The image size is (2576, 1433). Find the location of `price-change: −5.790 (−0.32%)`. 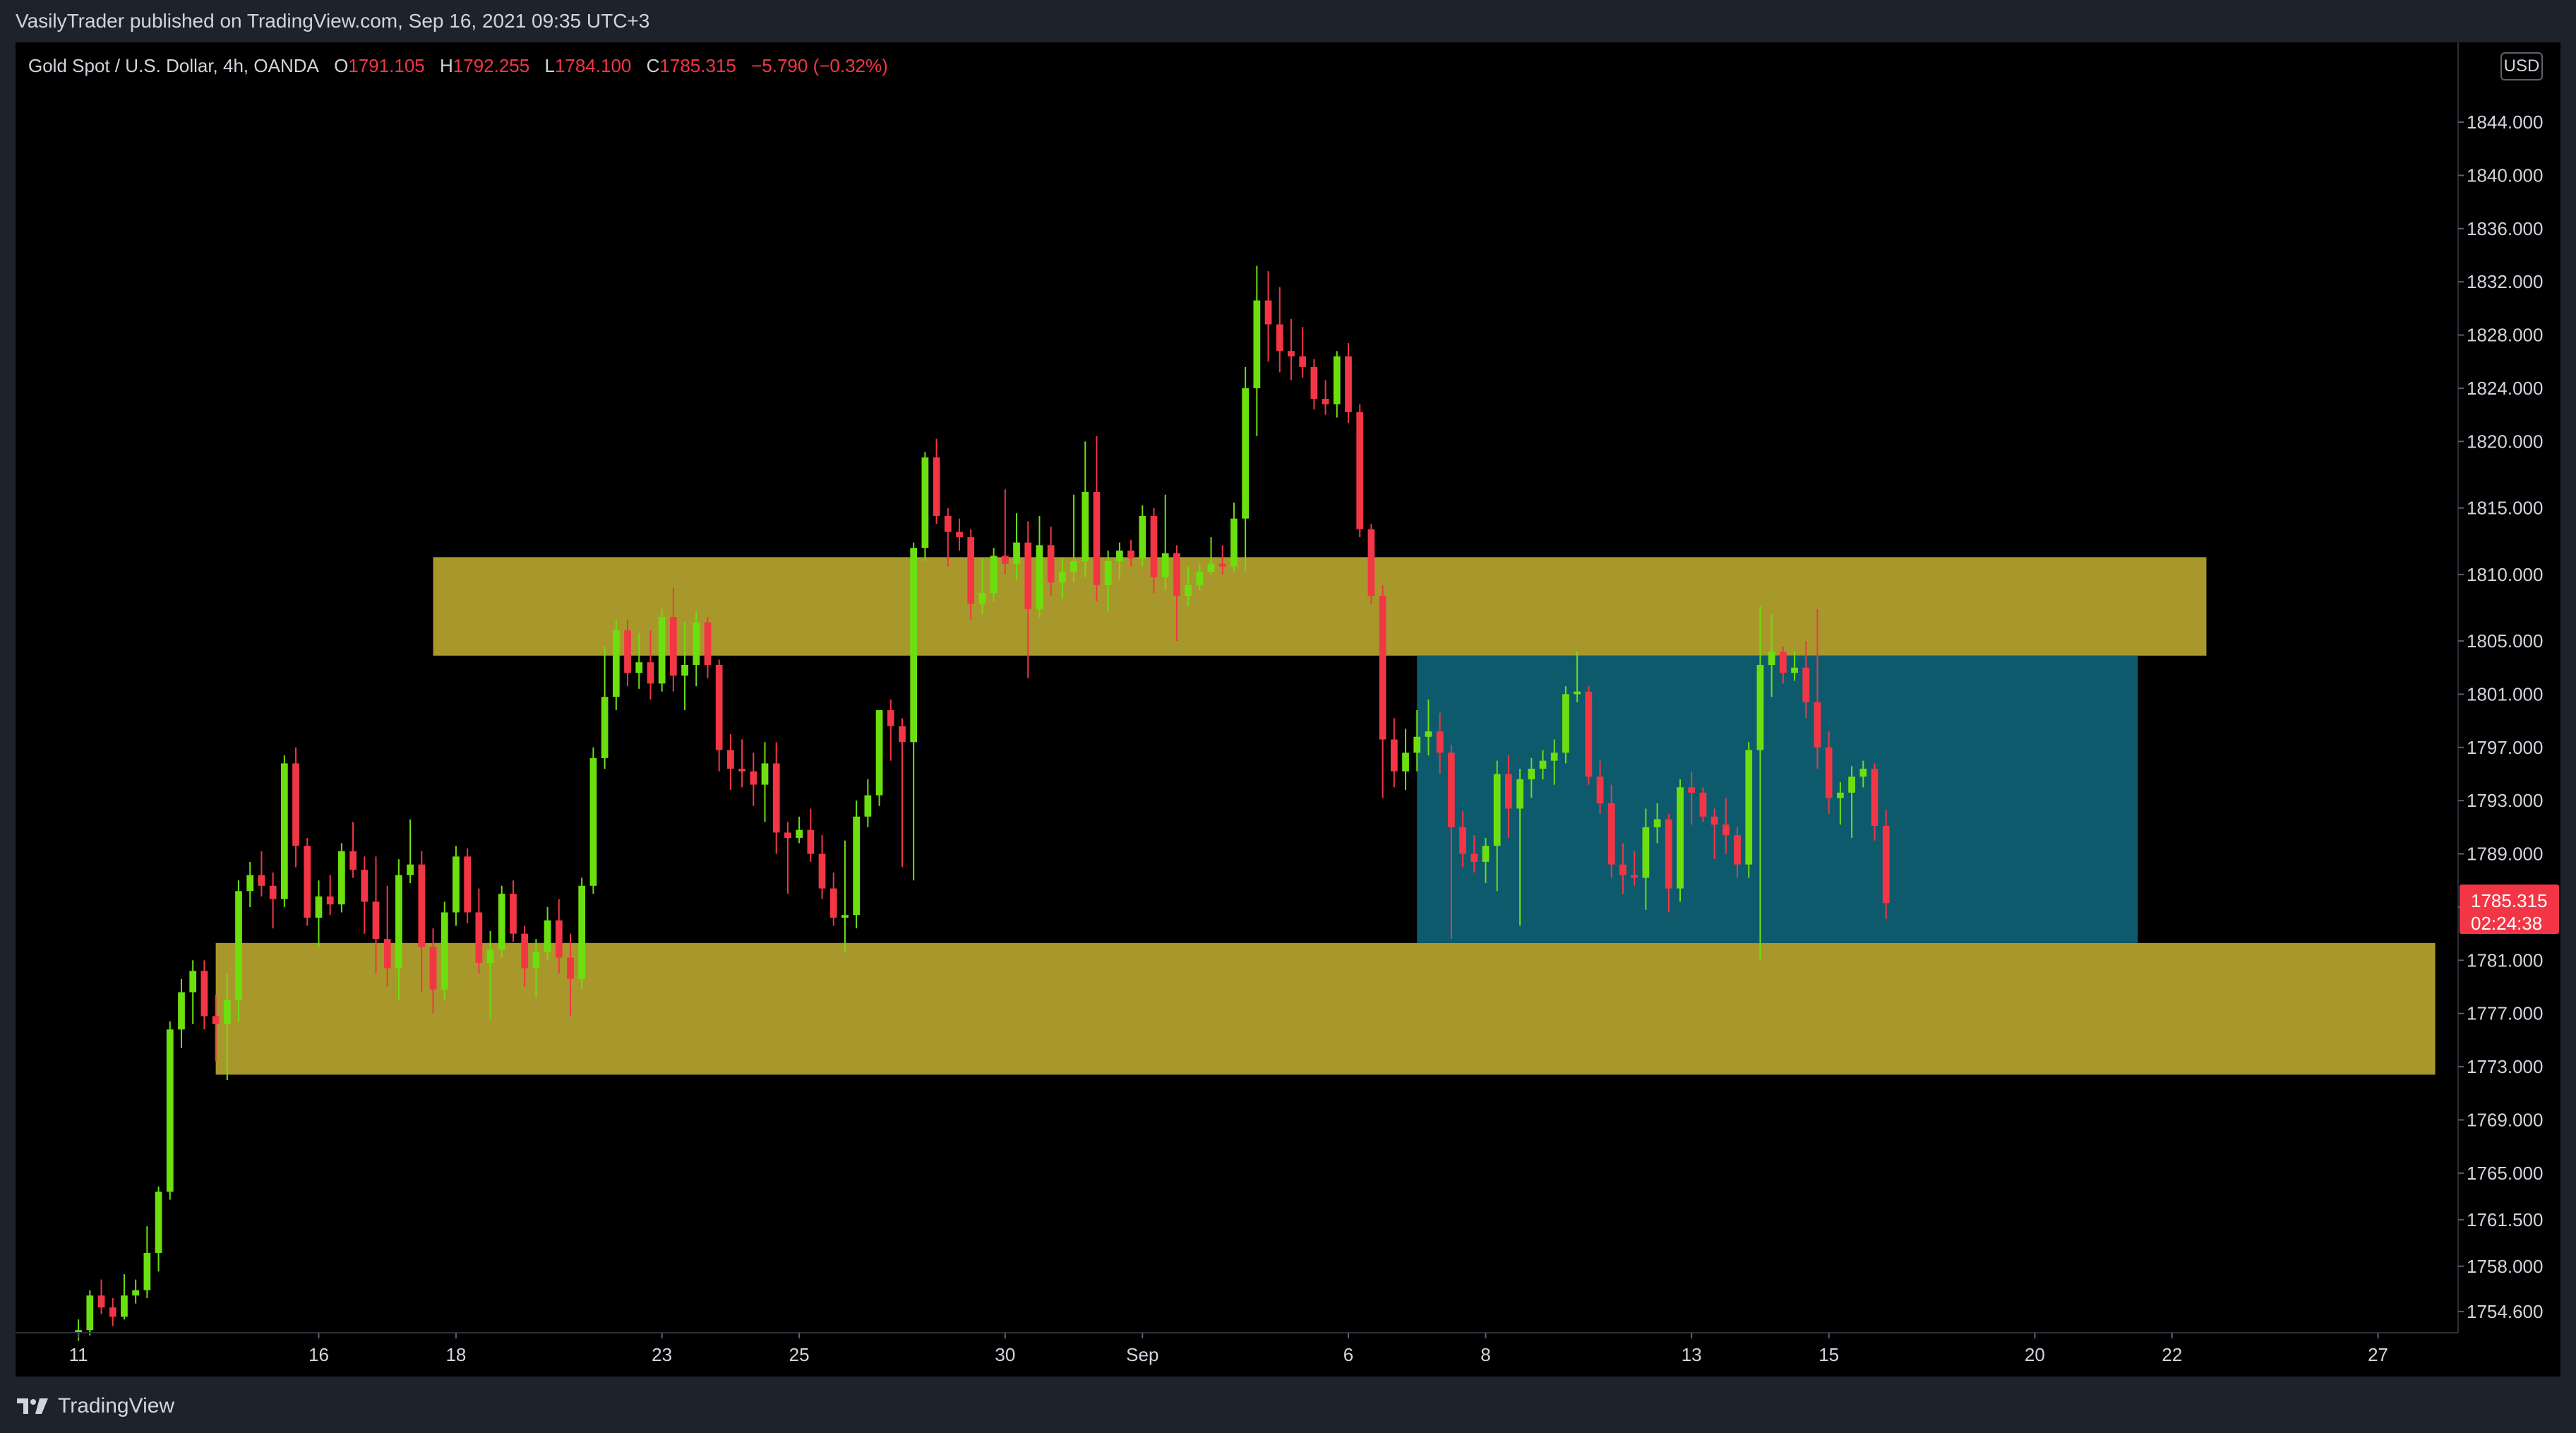

price-change: −5.790 (−0.32%) is located at coordinates (819, 65).